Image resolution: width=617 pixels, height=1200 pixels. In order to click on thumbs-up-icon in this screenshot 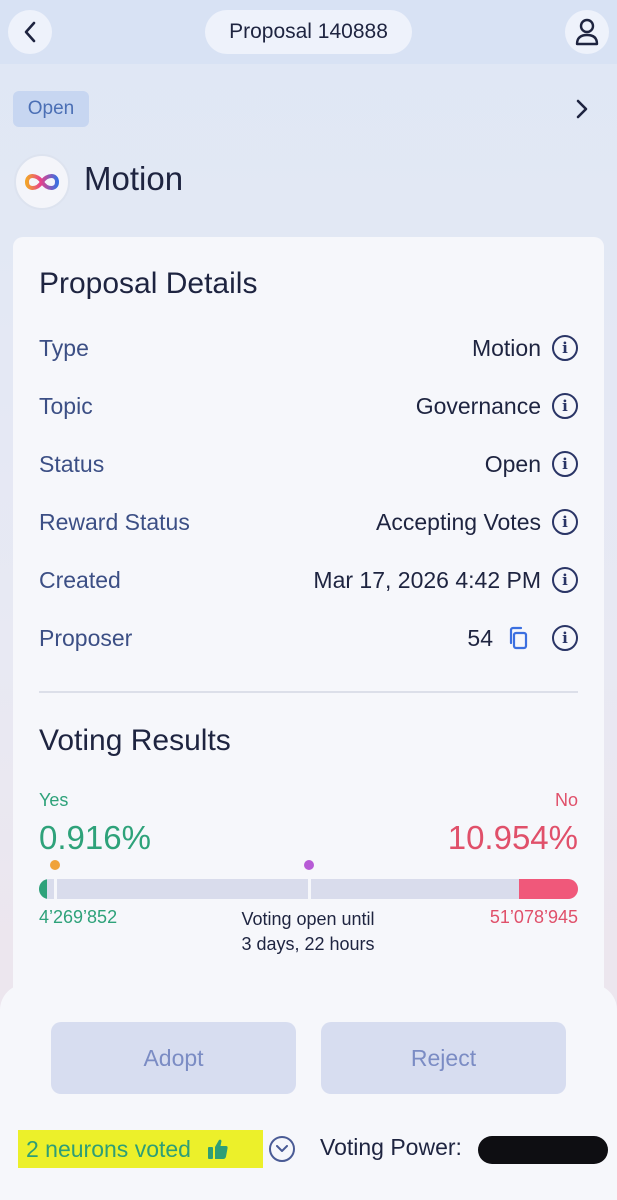, I will do `click(217, 1149)`.